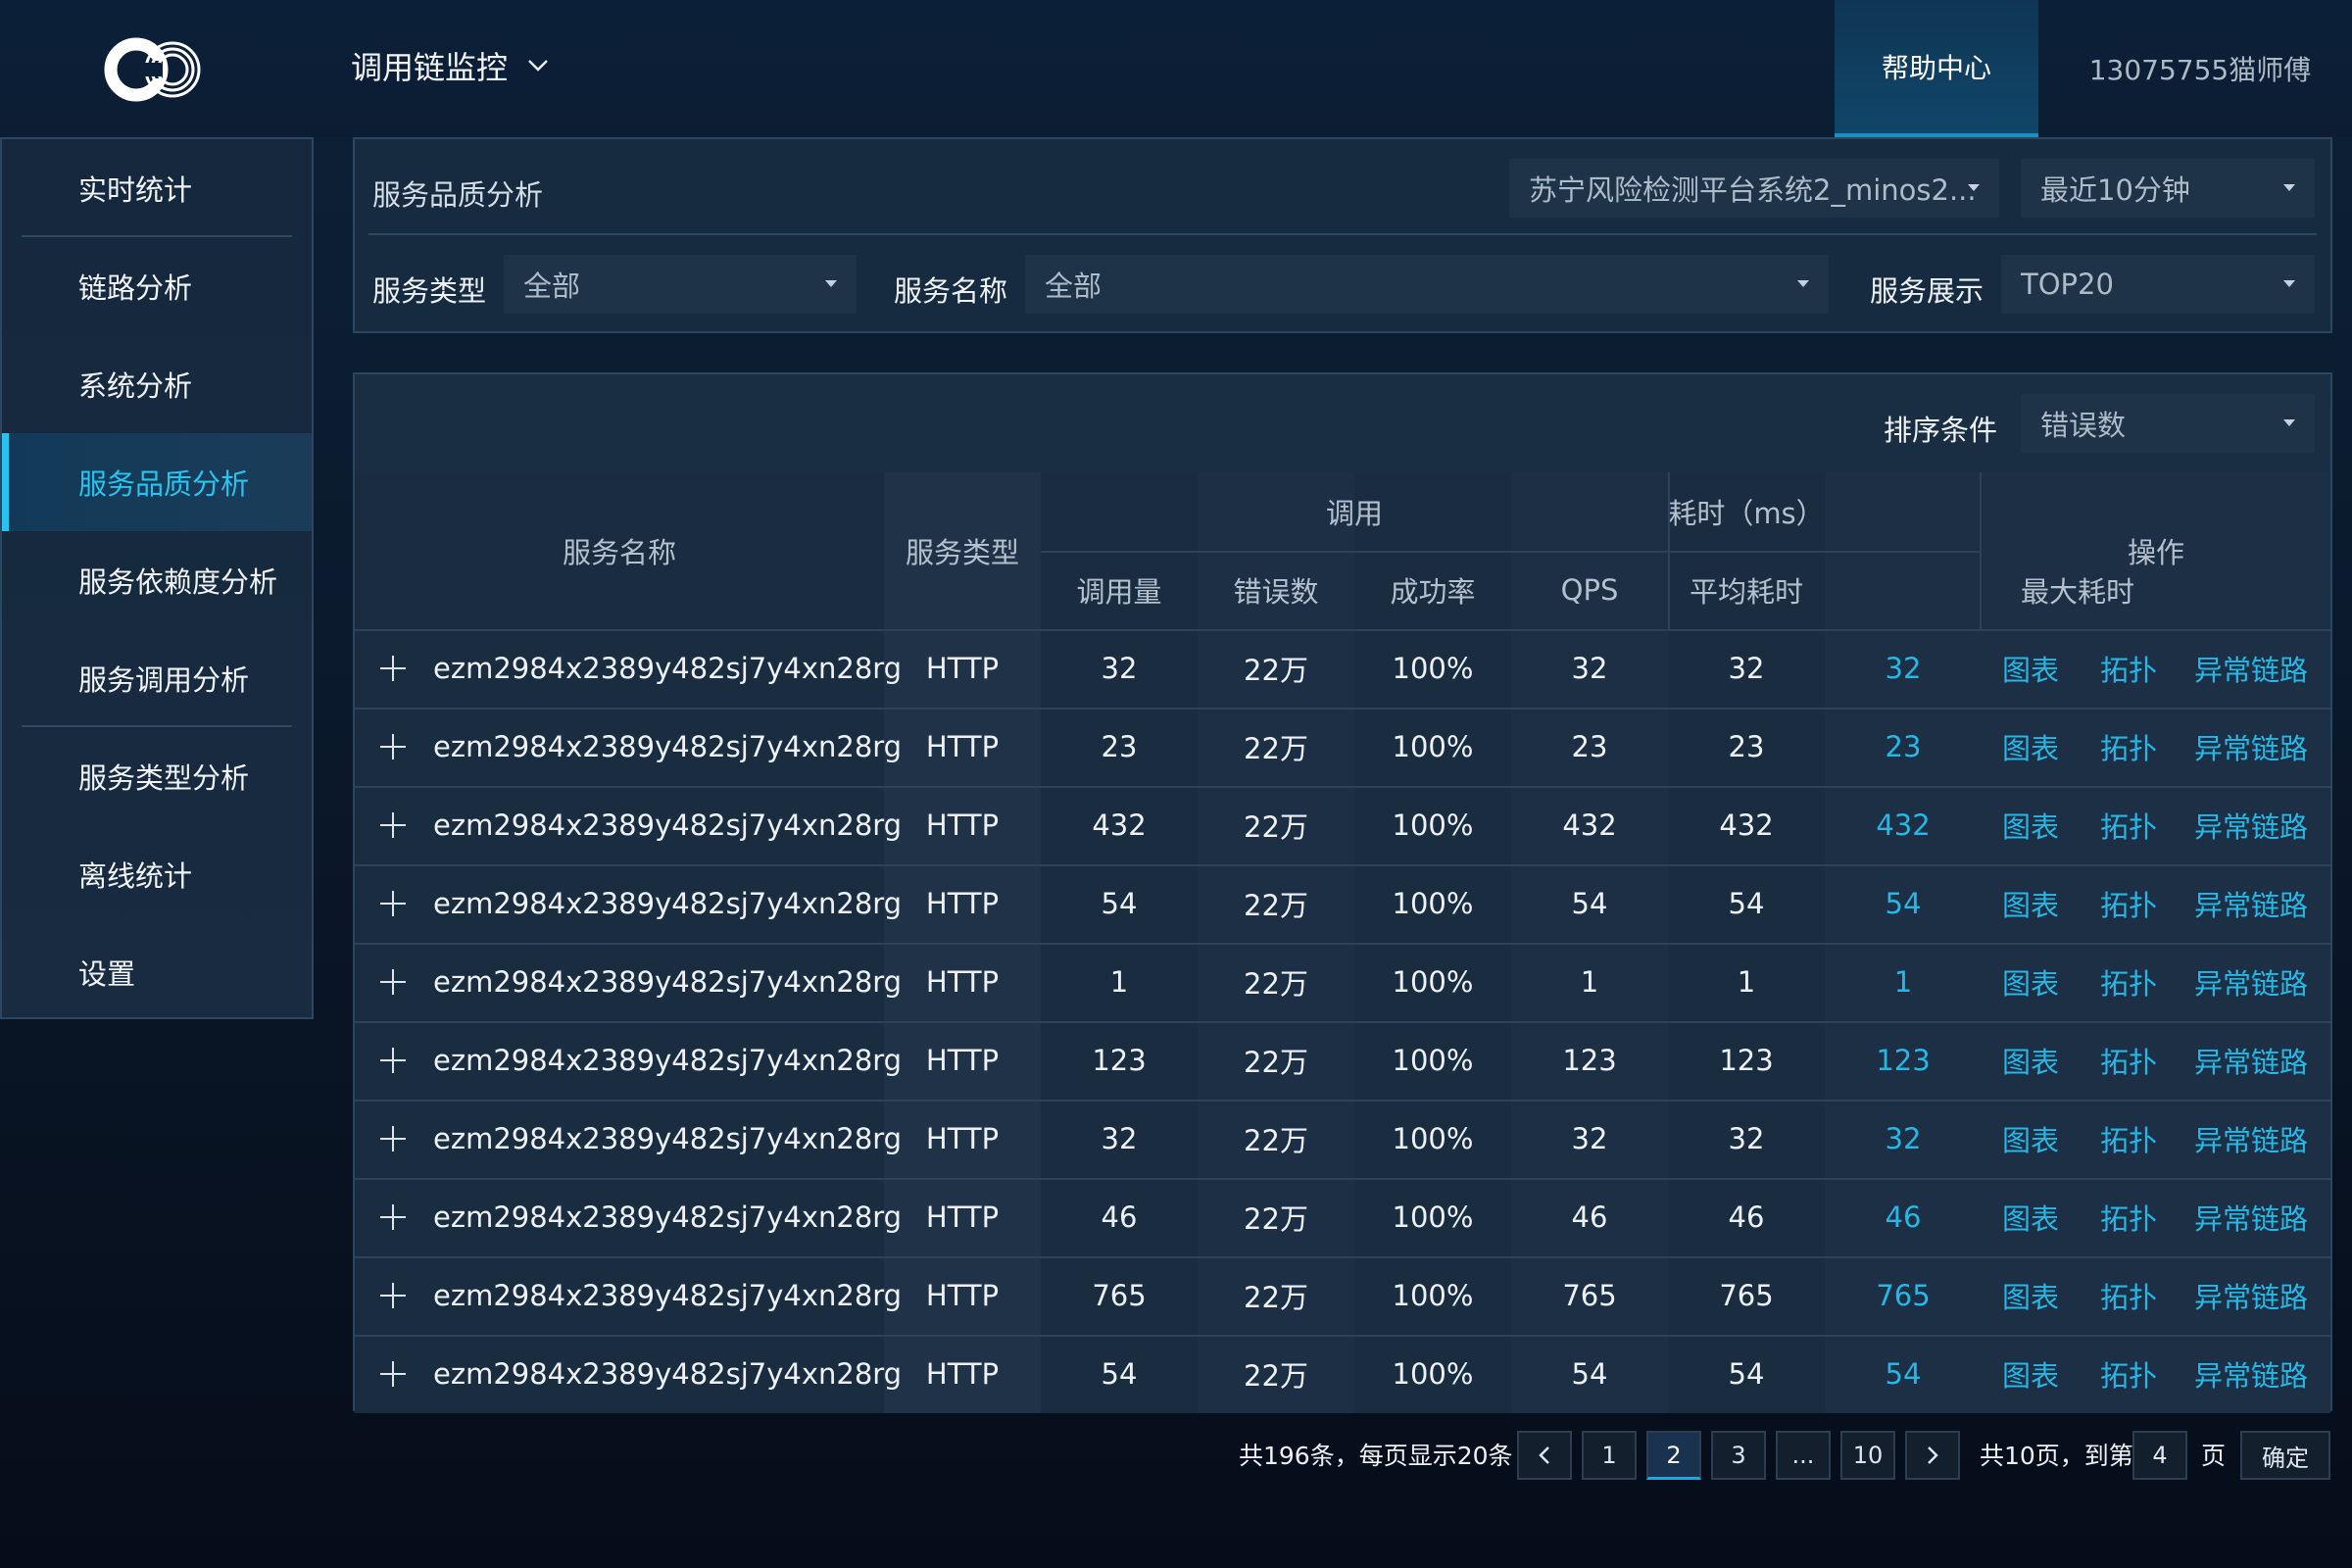  I want to click on cell-qps: 432, so click(1589, 825).